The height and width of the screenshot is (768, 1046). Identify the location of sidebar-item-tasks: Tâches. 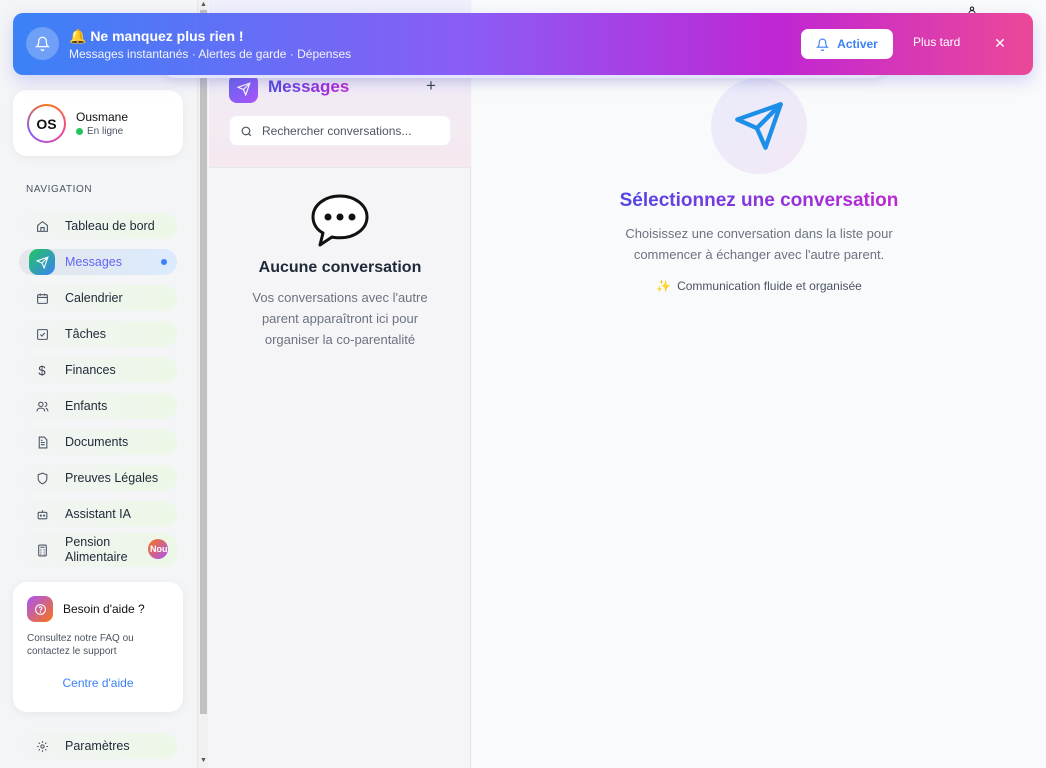
(98, 334).